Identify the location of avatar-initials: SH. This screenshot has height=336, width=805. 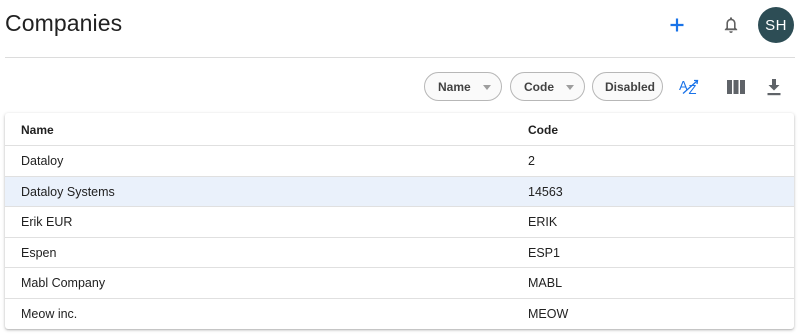
(776, 25).